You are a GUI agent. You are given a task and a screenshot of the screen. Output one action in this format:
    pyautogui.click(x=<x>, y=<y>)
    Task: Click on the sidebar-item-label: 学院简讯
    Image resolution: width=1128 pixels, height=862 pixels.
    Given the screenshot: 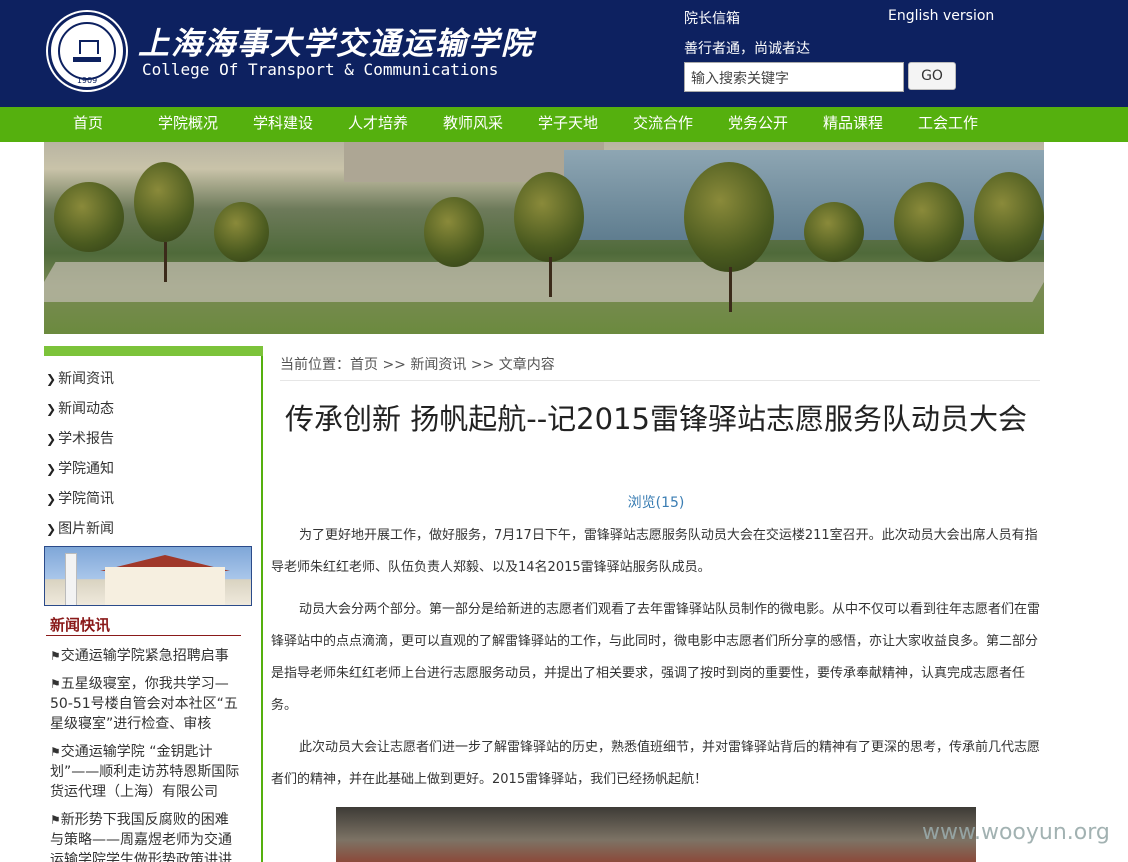 What is the action you would take?
    pyautogui.click(x=86, y=499)
    